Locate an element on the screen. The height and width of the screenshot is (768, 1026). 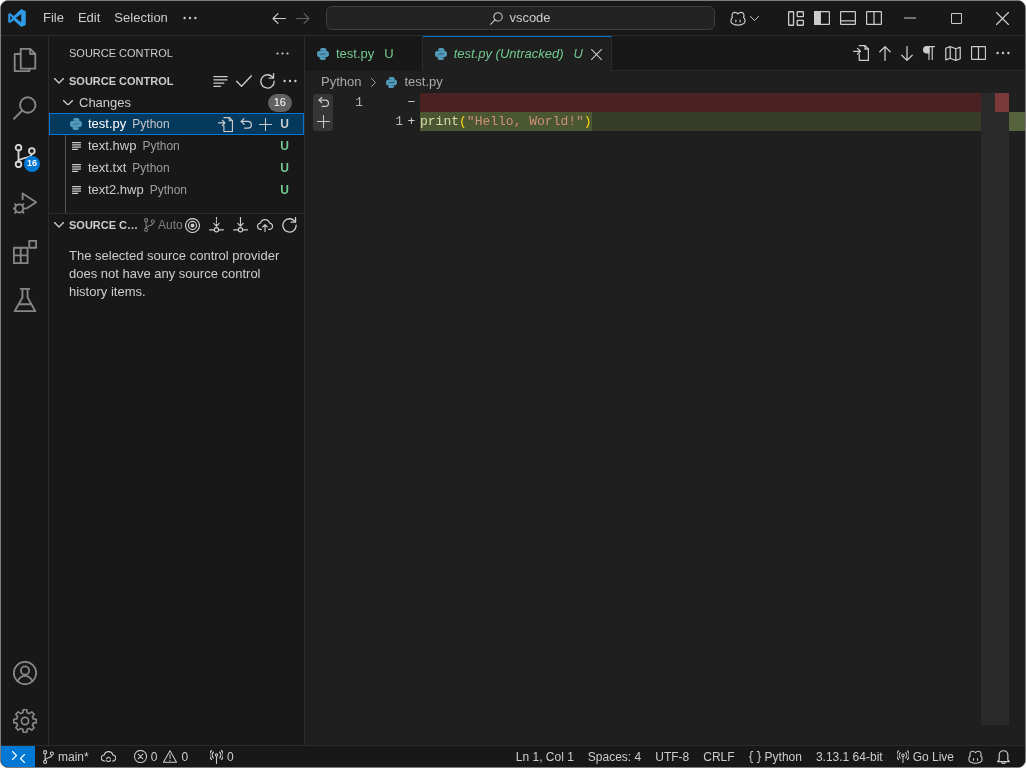
remote-button is located at coordinates (18, 756).